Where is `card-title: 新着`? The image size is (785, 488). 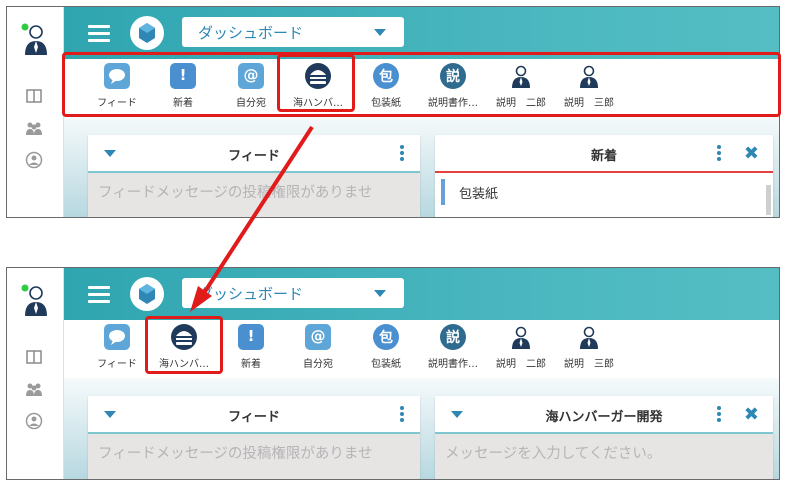
card-title: 新着 is located at coordinates (603, 156).